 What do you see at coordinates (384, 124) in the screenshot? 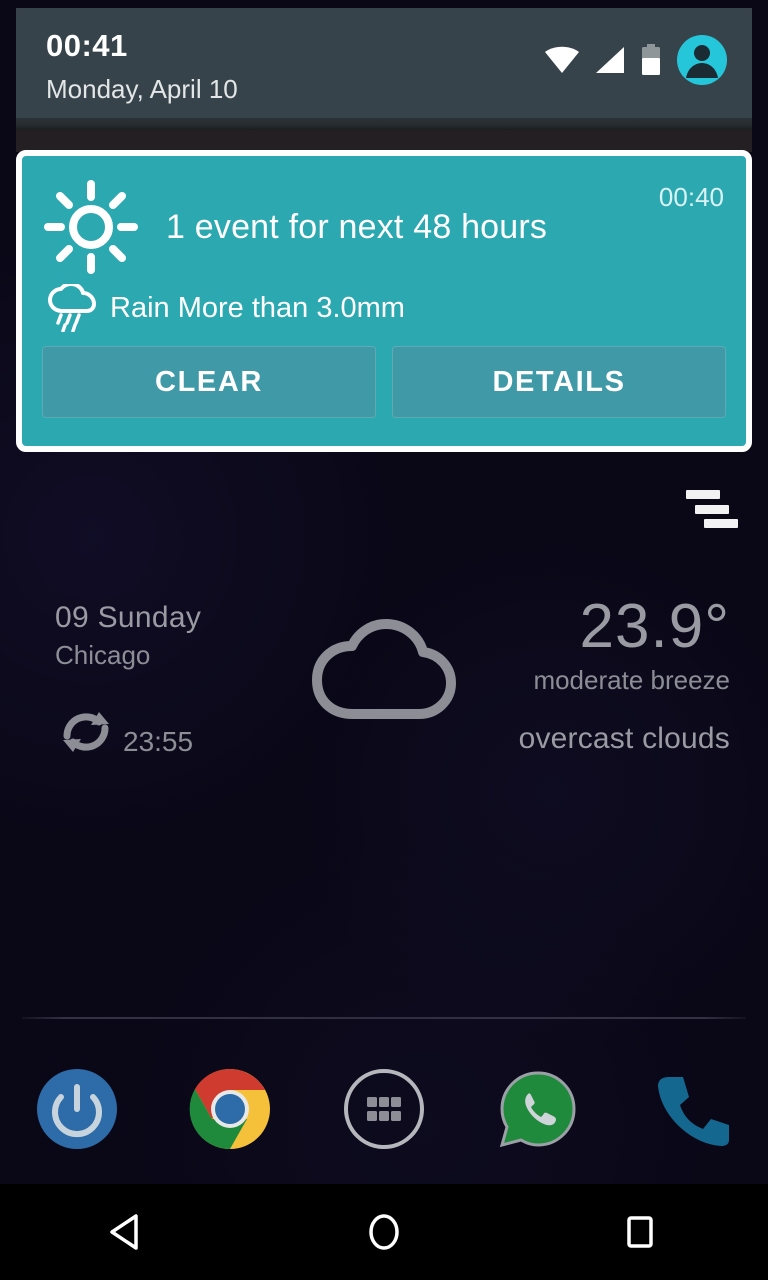
I see `shade-header-shadow` at bounding box center [384, 124].